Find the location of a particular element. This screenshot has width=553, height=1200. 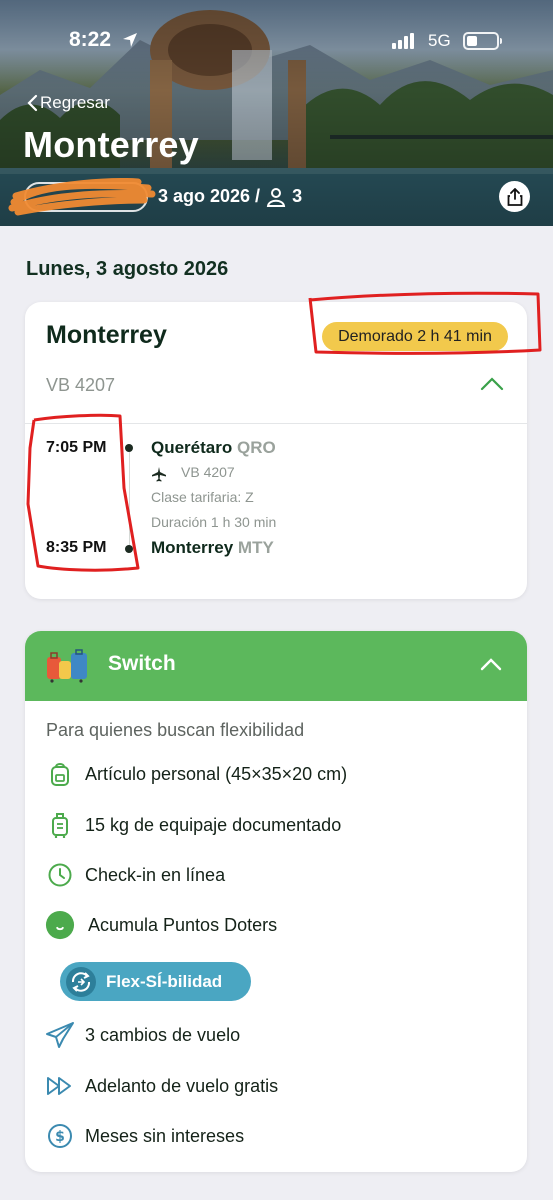

chevron-left-icon is located at coordinates (32, 103).